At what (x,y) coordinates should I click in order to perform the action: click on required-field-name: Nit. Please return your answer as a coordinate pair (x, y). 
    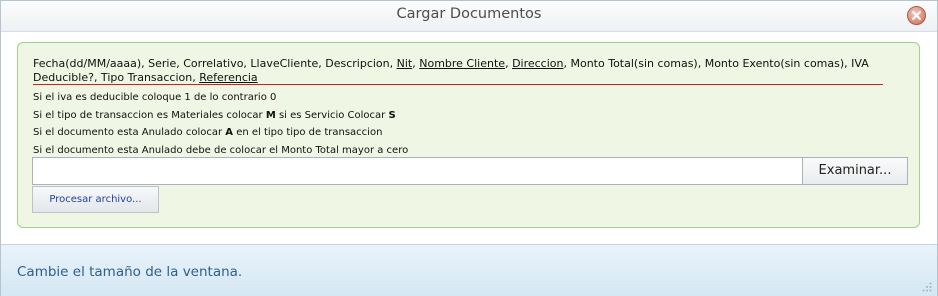
    Looking at the image, I should click on (404, 63).